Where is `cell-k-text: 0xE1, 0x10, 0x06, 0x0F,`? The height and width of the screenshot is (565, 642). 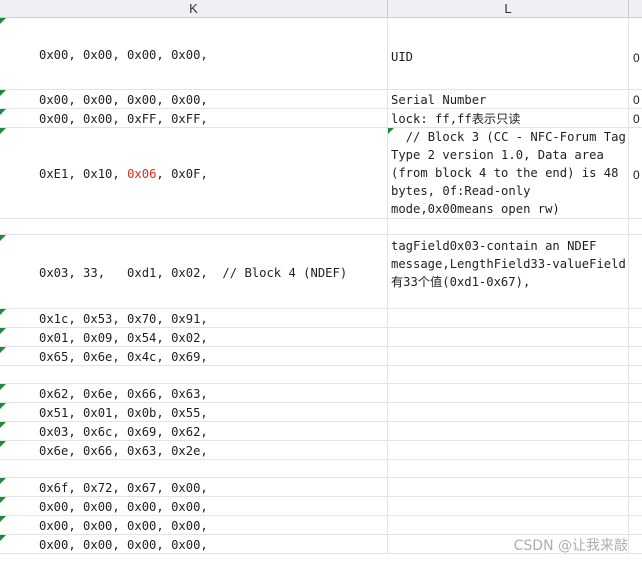
cell-k-text: 0xE1, 0x10, 0x06, 0x0F, is located at coordinates (212, 174).